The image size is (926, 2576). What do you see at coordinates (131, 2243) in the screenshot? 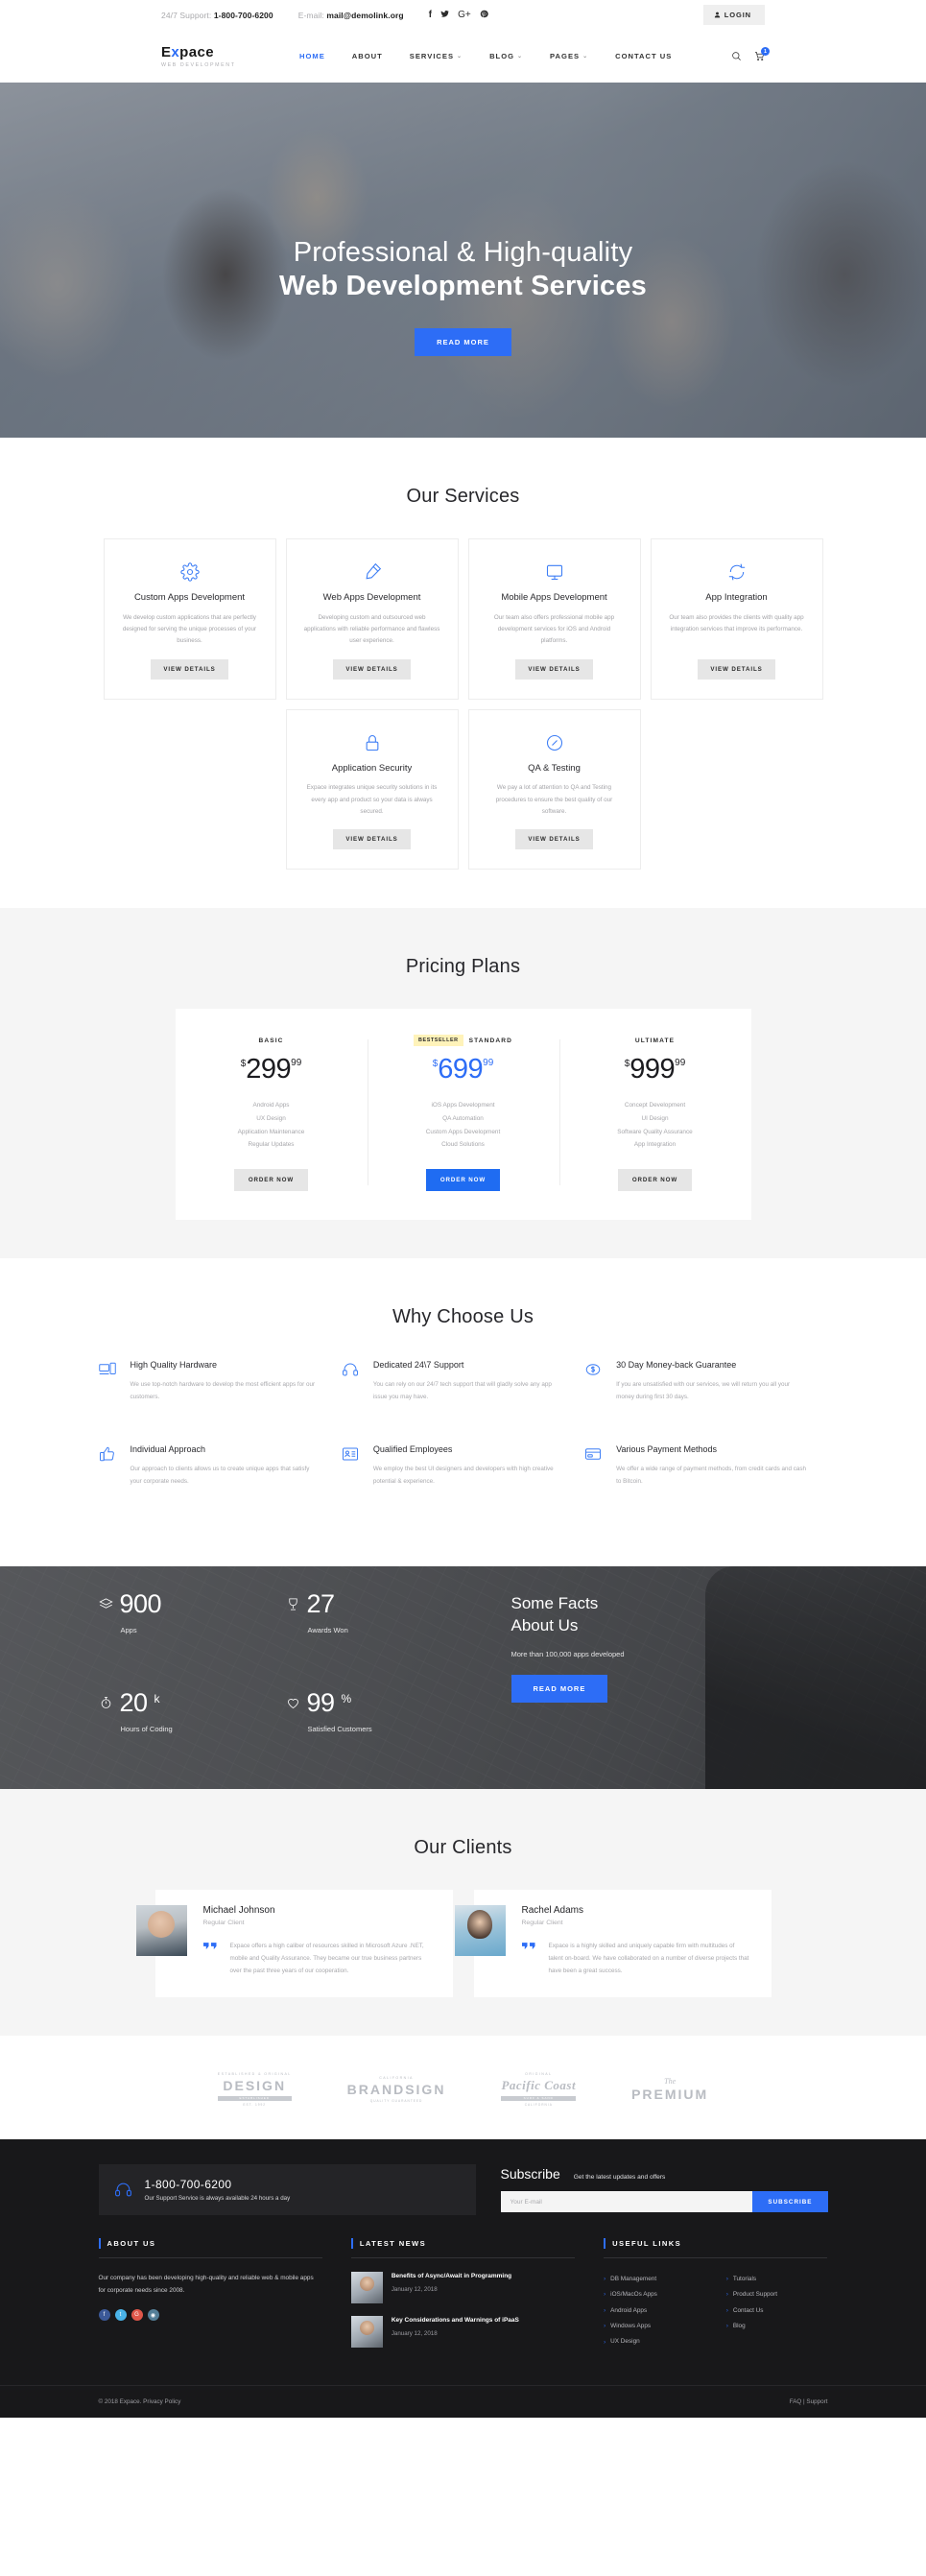
I see `footer-about-title: ABOUT US` at bounding box center [131, 2243].